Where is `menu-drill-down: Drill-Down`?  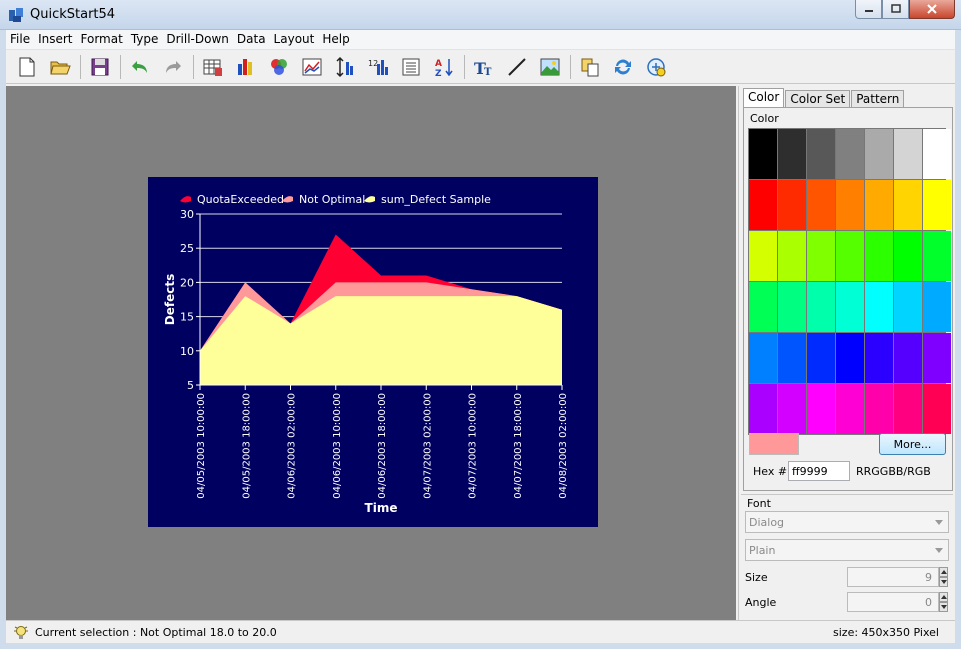
menu-drill-down: Drill-Down is located at coordinates (197, 39).